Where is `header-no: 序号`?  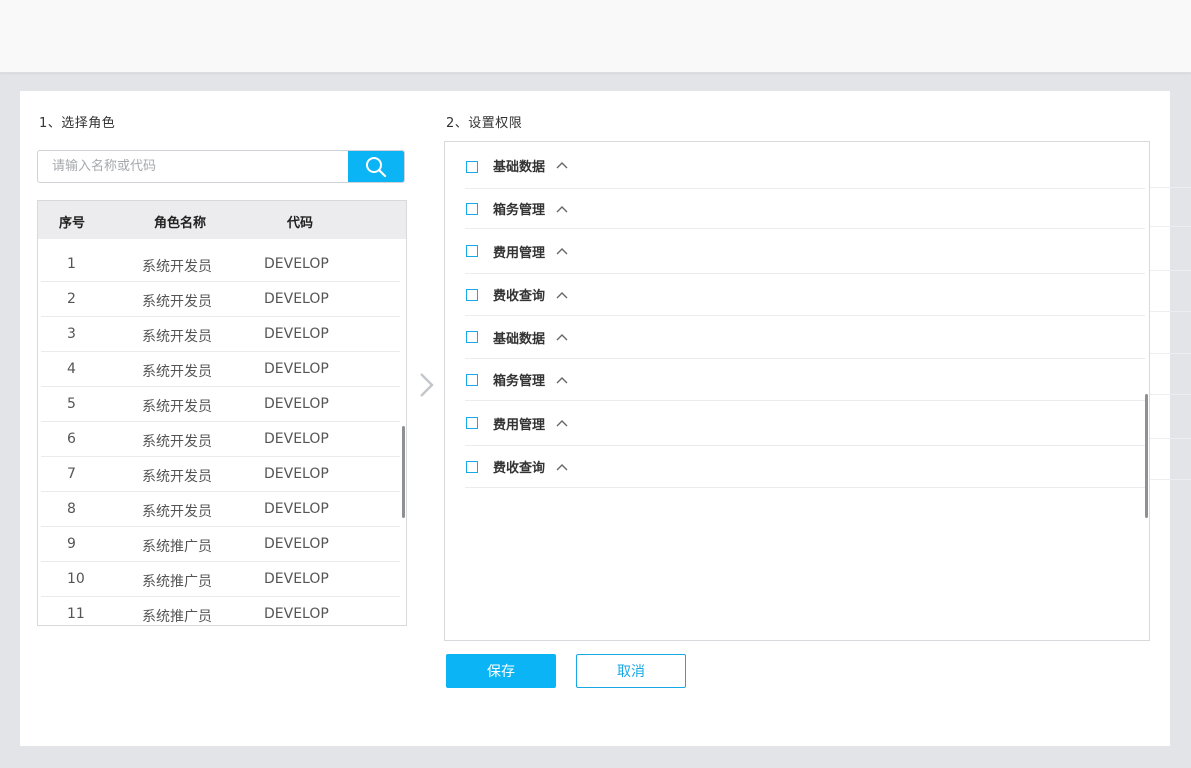 header-no: 序号 is located at coordinates (72, 223).